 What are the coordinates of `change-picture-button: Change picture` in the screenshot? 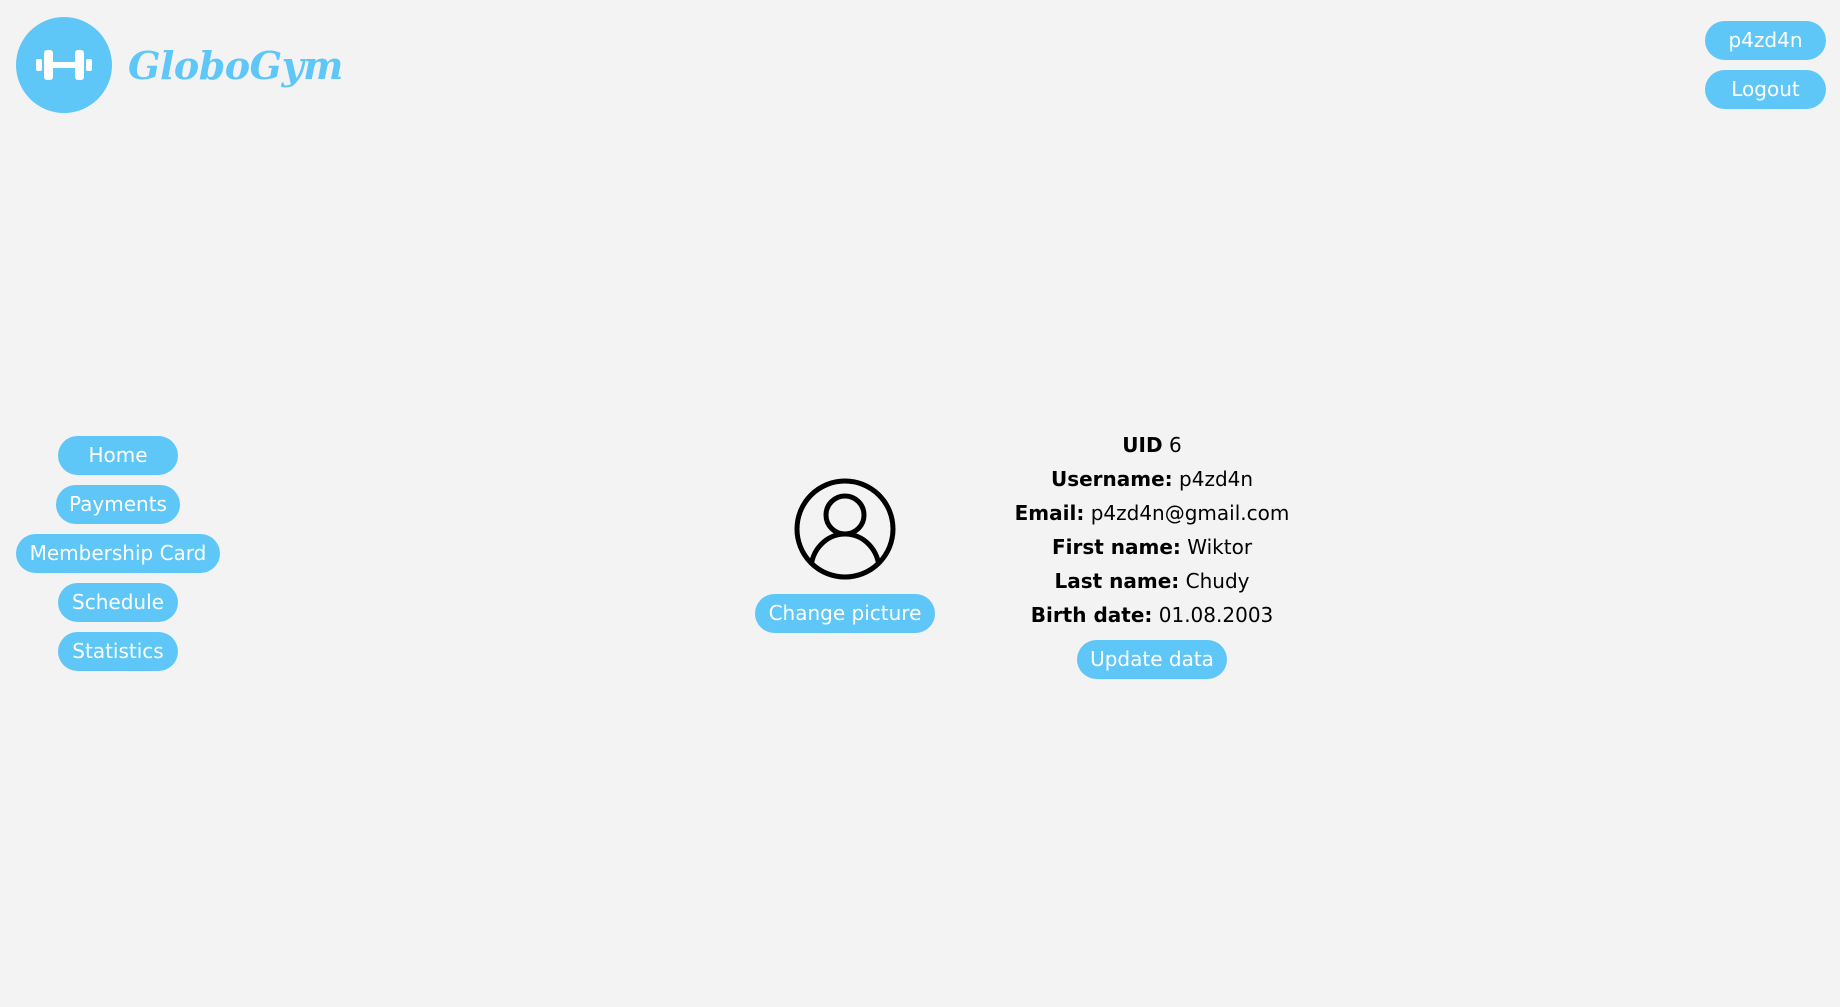 It's located at (845, 613).